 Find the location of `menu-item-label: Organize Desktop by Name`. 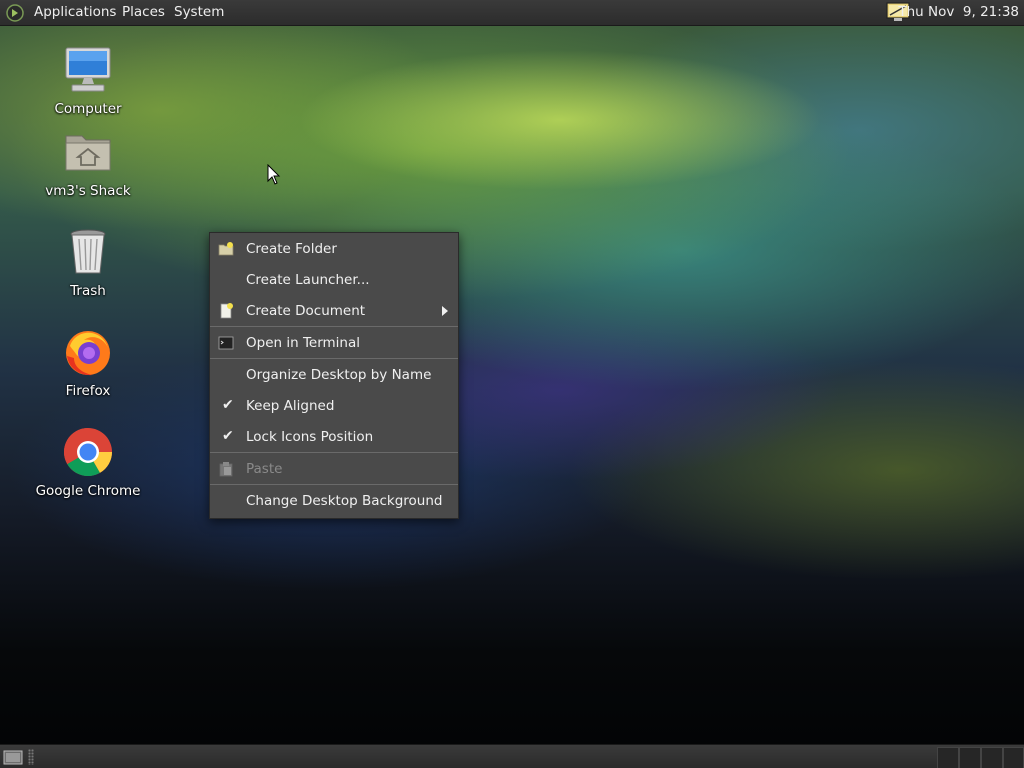

menu-item-label: Organize Desktop by Name is located at coordinates (339, 375).